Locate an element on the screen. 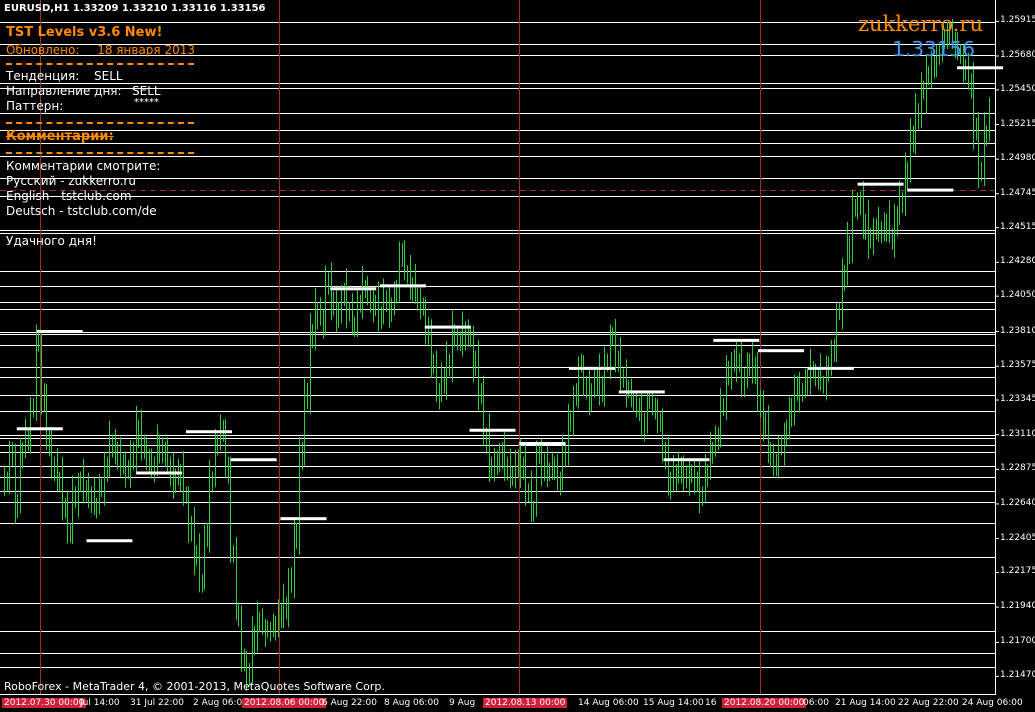  comments-intro: Комментарии смотрите: is located at coordinates (83, 166).